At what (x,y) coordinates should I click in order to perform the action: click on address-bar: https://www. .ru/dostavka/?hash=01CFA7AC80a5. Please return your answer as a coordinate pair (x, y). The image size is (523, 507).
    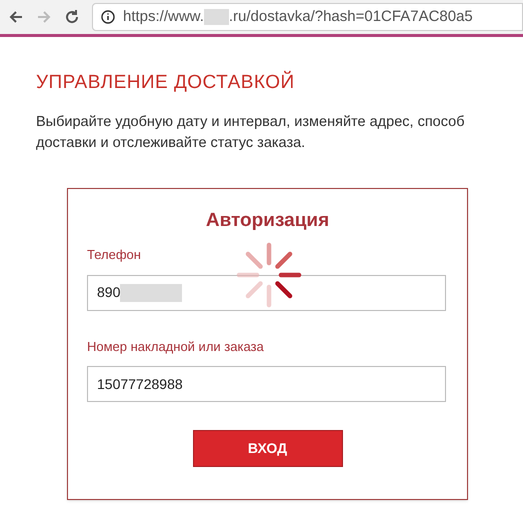
    Looking at the image, I should click on (307, 17).